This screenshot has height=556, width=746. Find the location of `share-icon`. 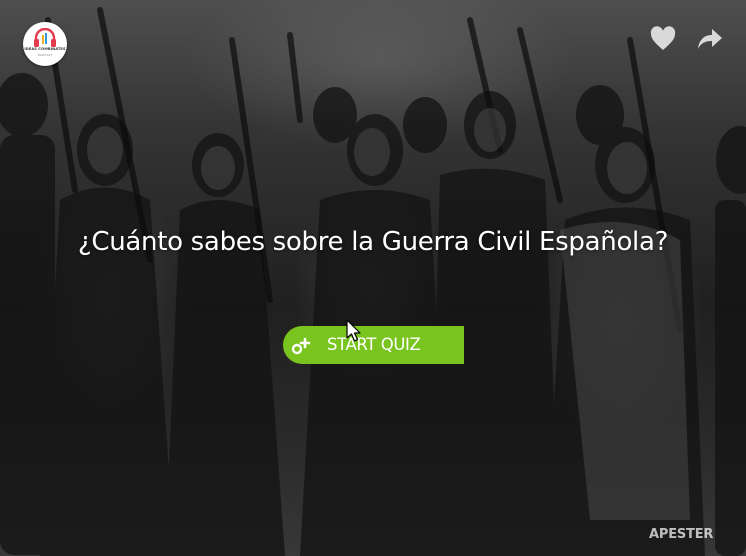

share-icon is located at coordinates (710, 39).